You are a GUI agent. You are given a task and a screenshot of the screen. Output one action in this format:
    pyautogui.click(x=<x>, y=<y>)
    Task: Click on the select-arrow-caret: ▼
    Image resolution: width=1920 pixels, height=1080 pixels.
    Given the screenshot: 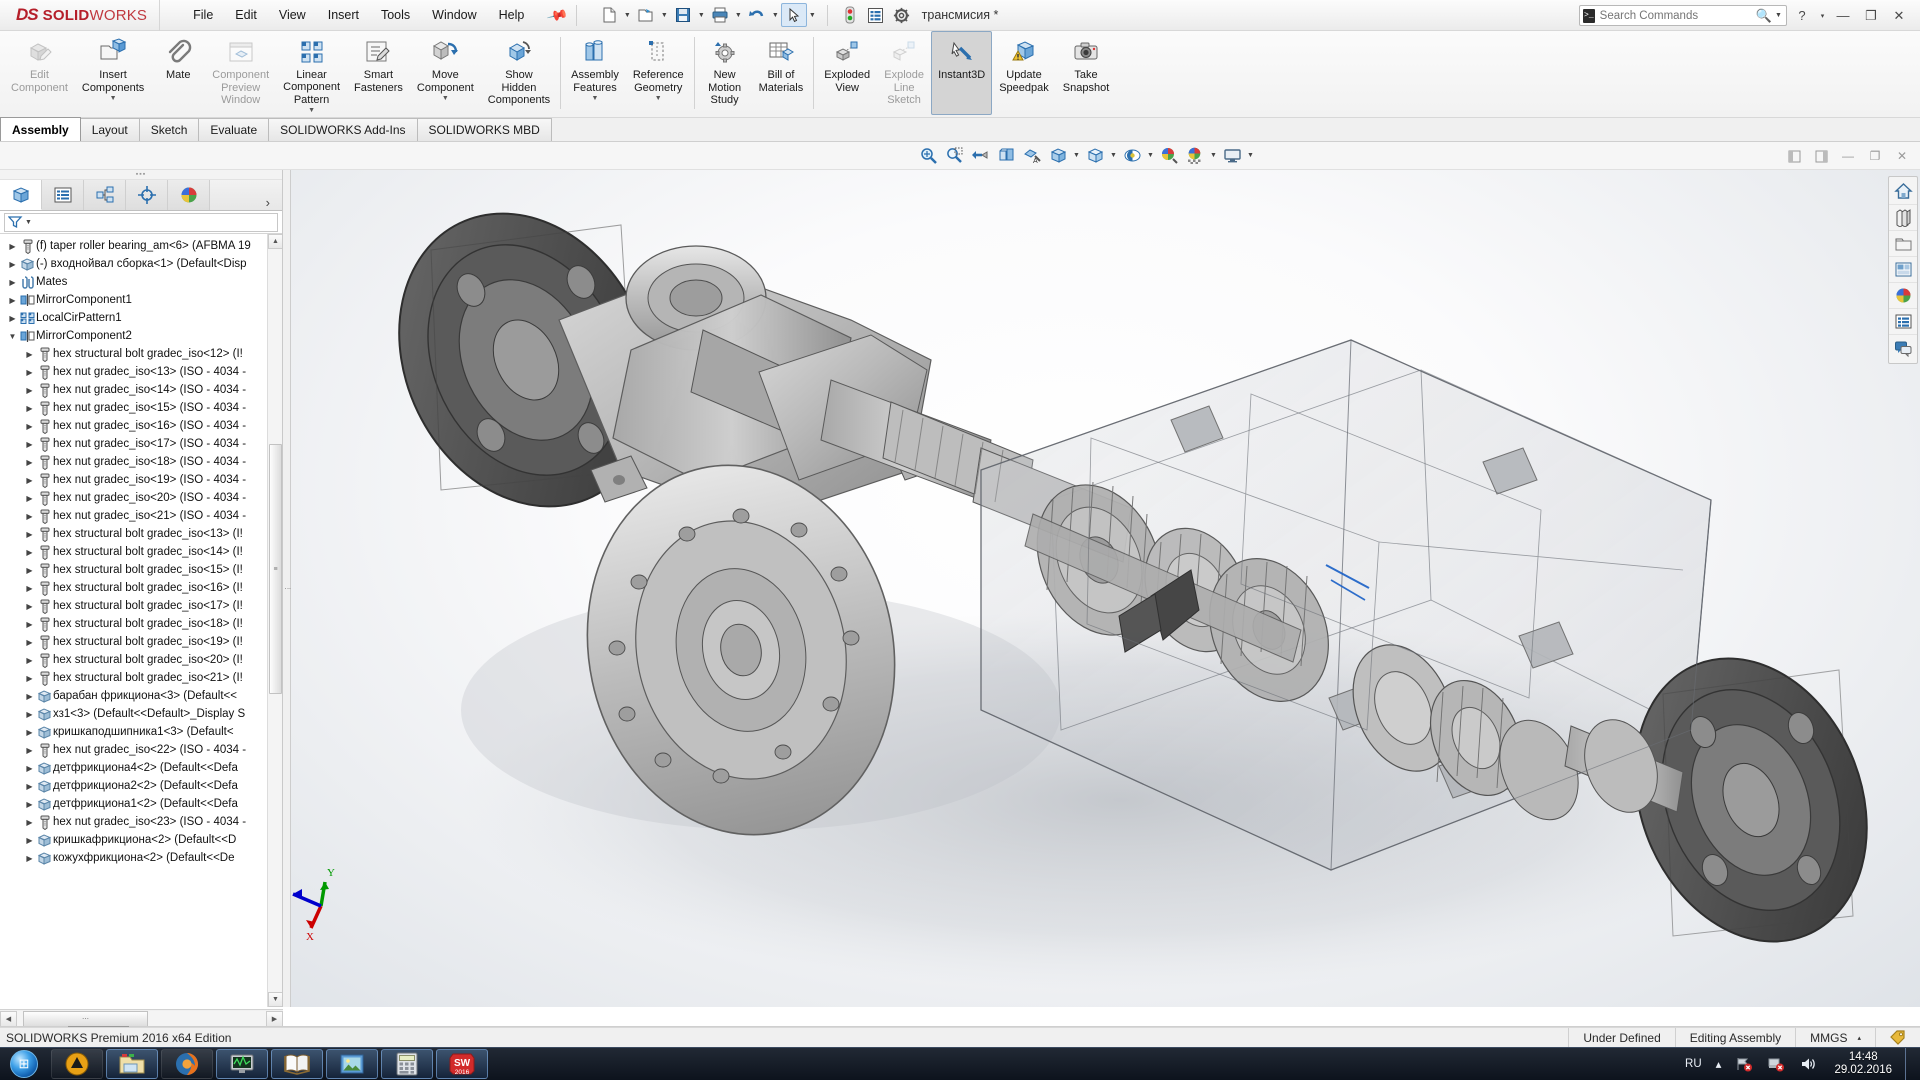 What is the action you would take?
    pyautogui.click(x=812, y=15)
    